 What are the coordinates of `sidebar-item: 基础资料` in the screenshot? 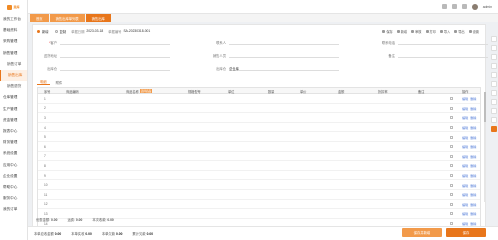 It's located at (13, 30).